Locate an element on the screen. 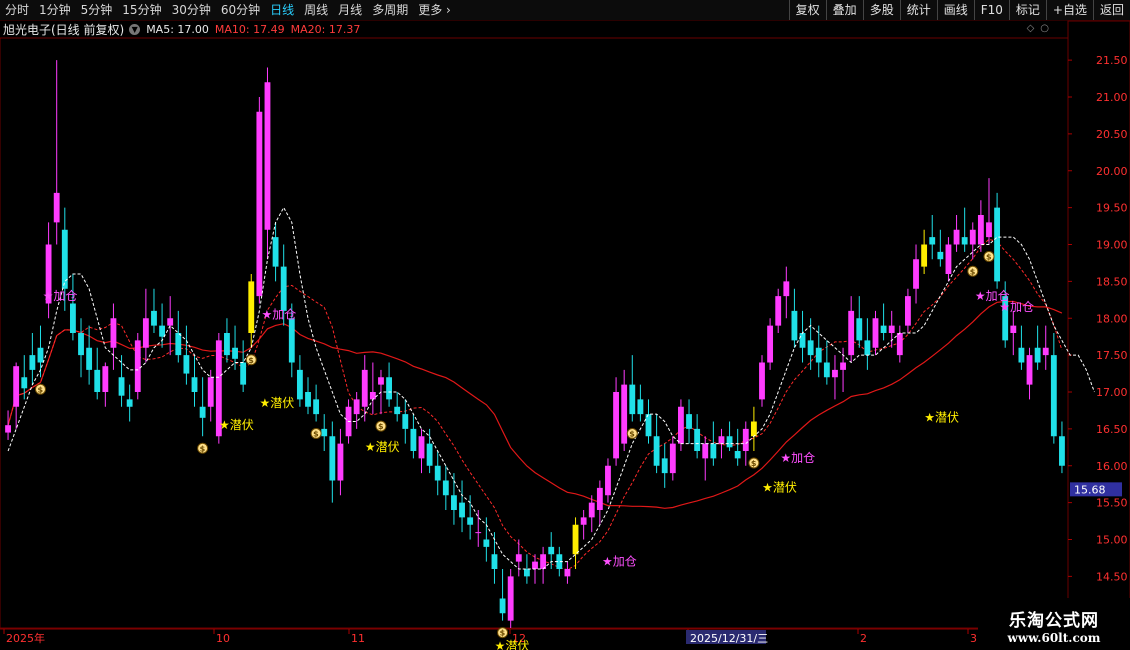 This screenshot has width=1130, height=650. tab-period-8: 月线 is located at coordinates (350, 10).